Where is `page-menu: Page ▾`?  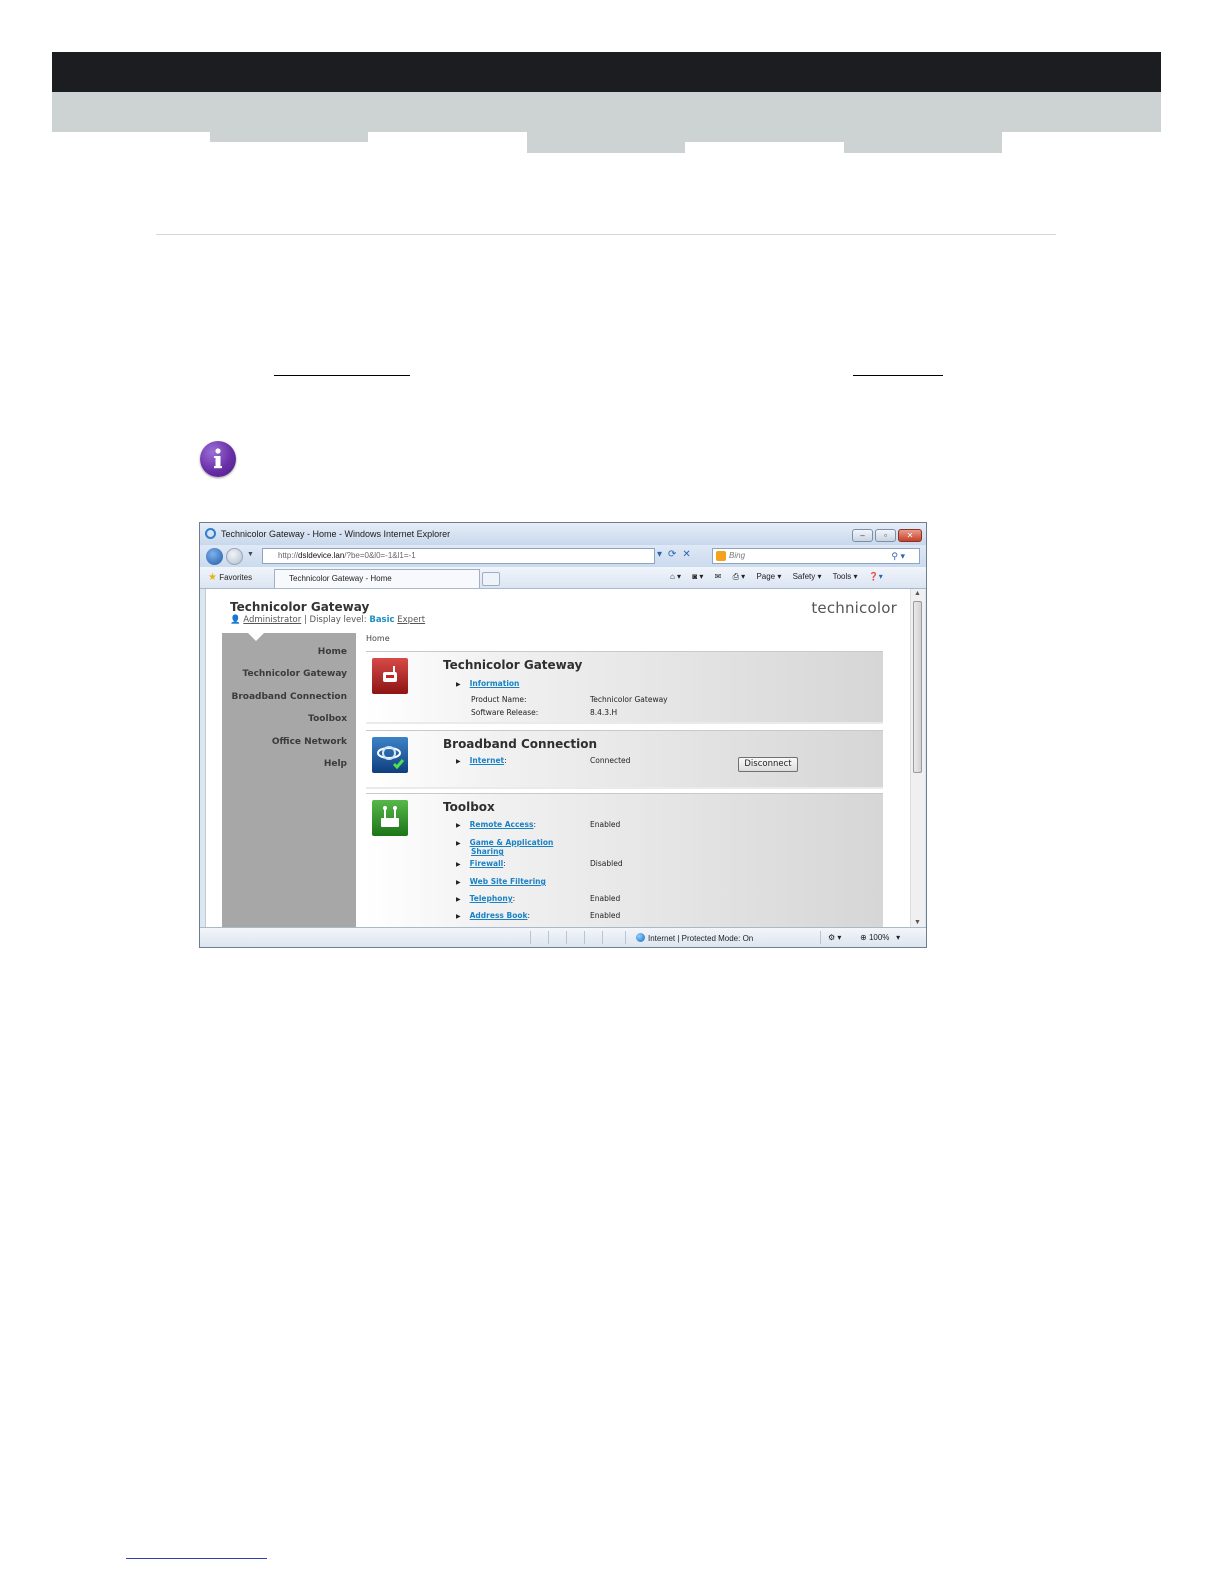 page-menu: Page ▾ is located at coordinates (768, 576).